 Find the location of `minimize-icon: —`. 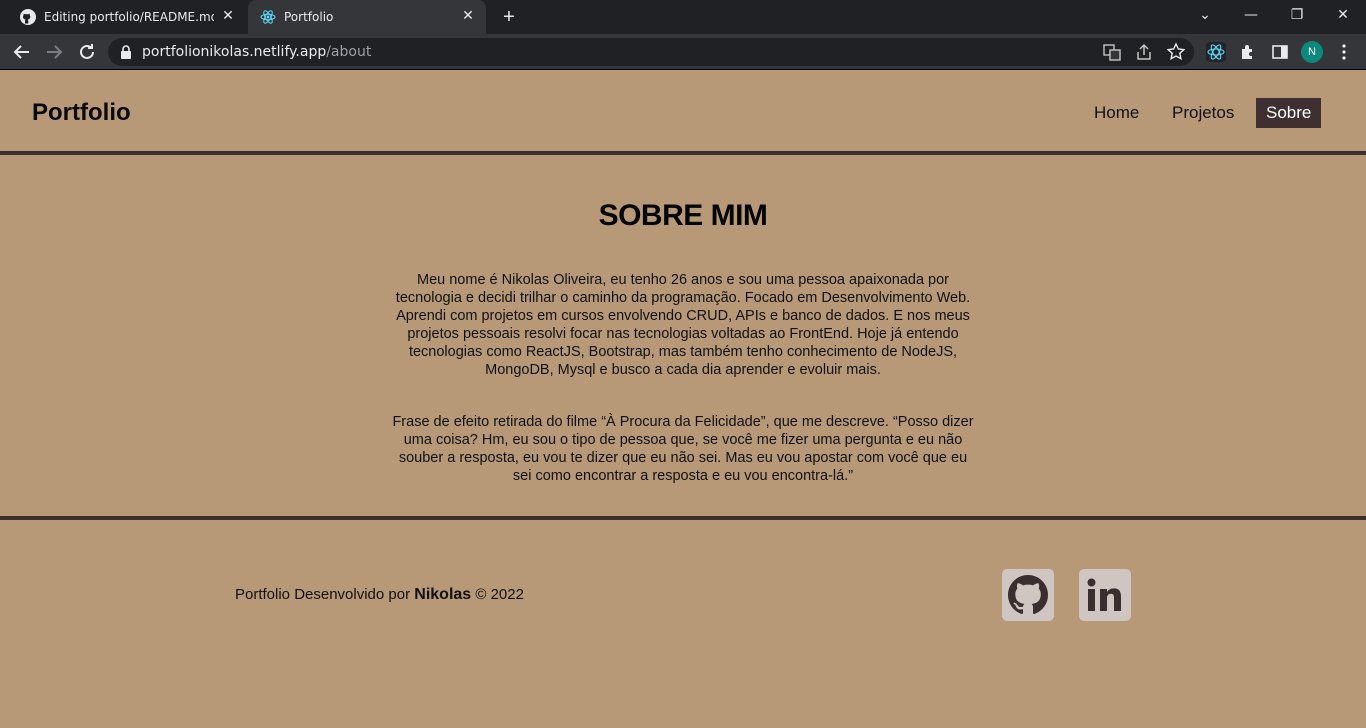

minimize-icon: — is located at coordinates (1251, 17).